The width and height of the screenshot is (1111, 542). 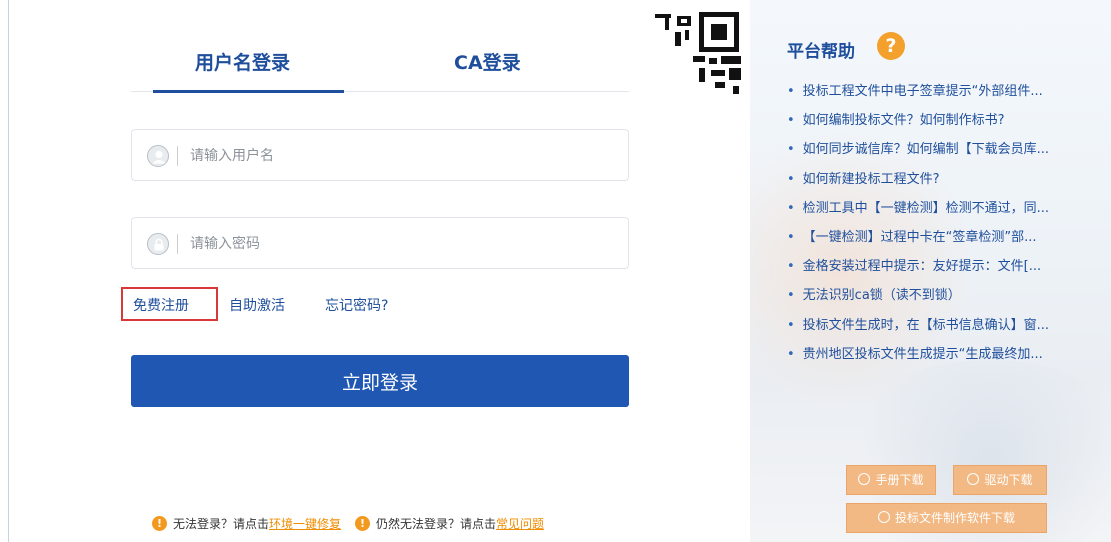 What do you see at coordinates (918, 123) in the screenshot?
I see `help-item: 如何编制投标文件？如何制作标书?` at bounding box center [918, 123].